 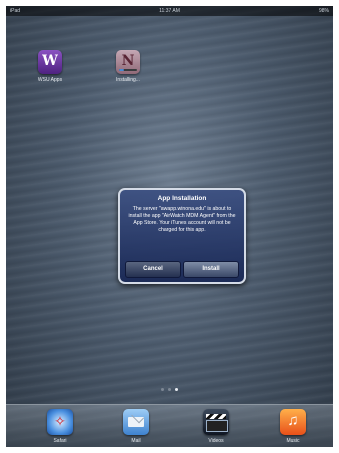 I want to click on status-bar: iPad 11:37 AM 98%, so click(x=169, y=11).